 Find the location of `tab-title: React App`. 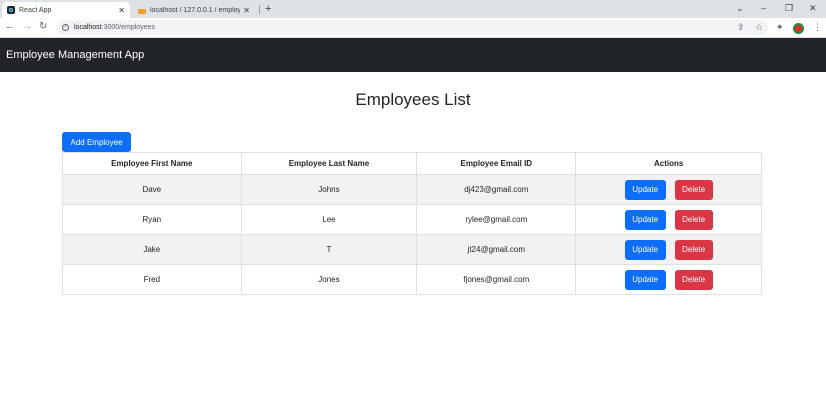

tab-title: React App is located at coordinates (35, 10).